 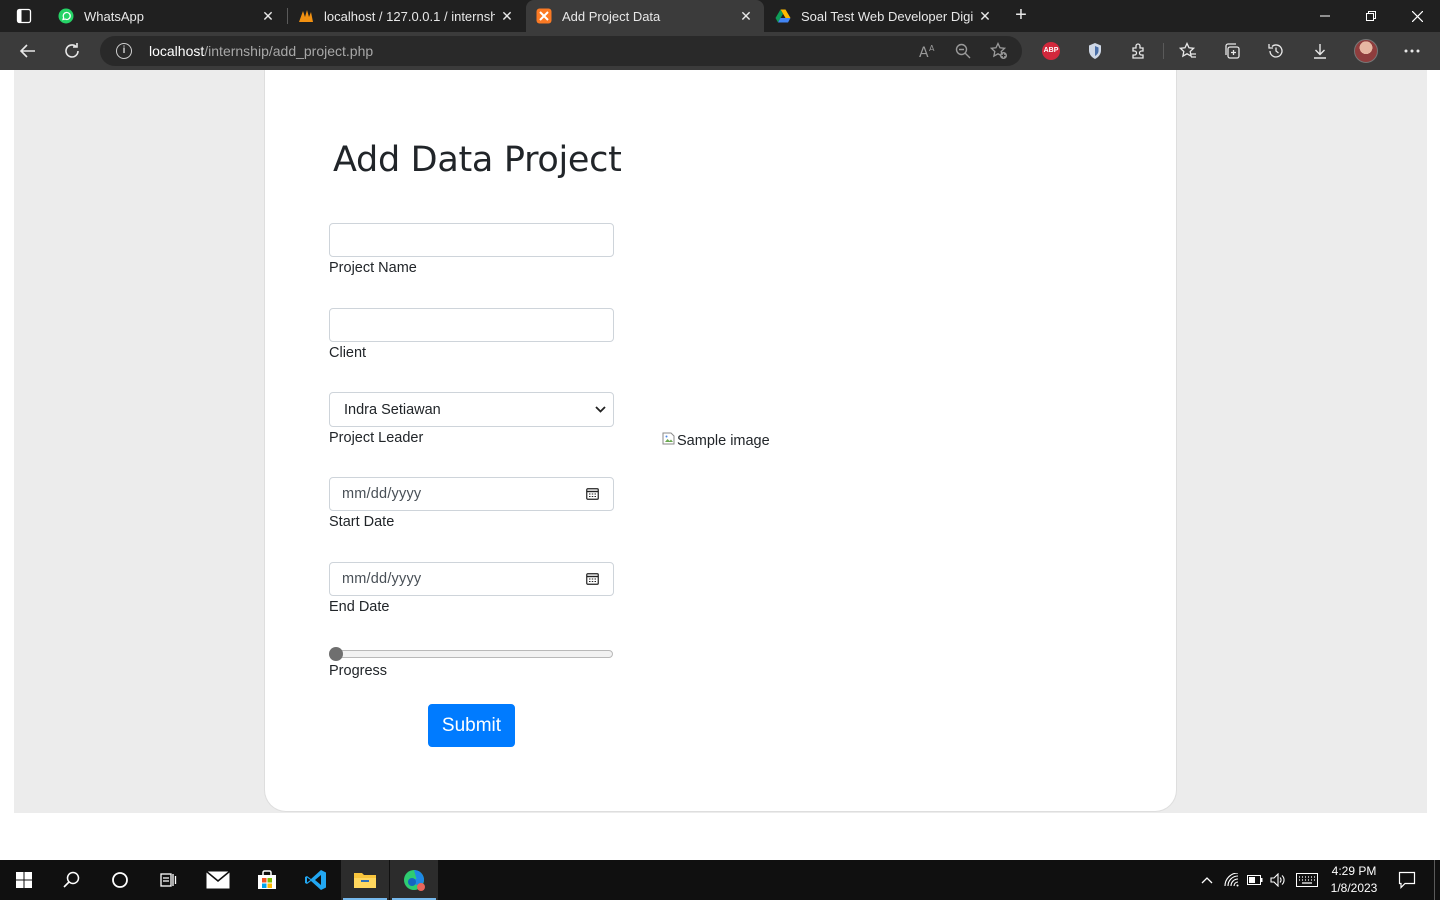 I want to click on battery-icon, so click(x=1255, y=880).